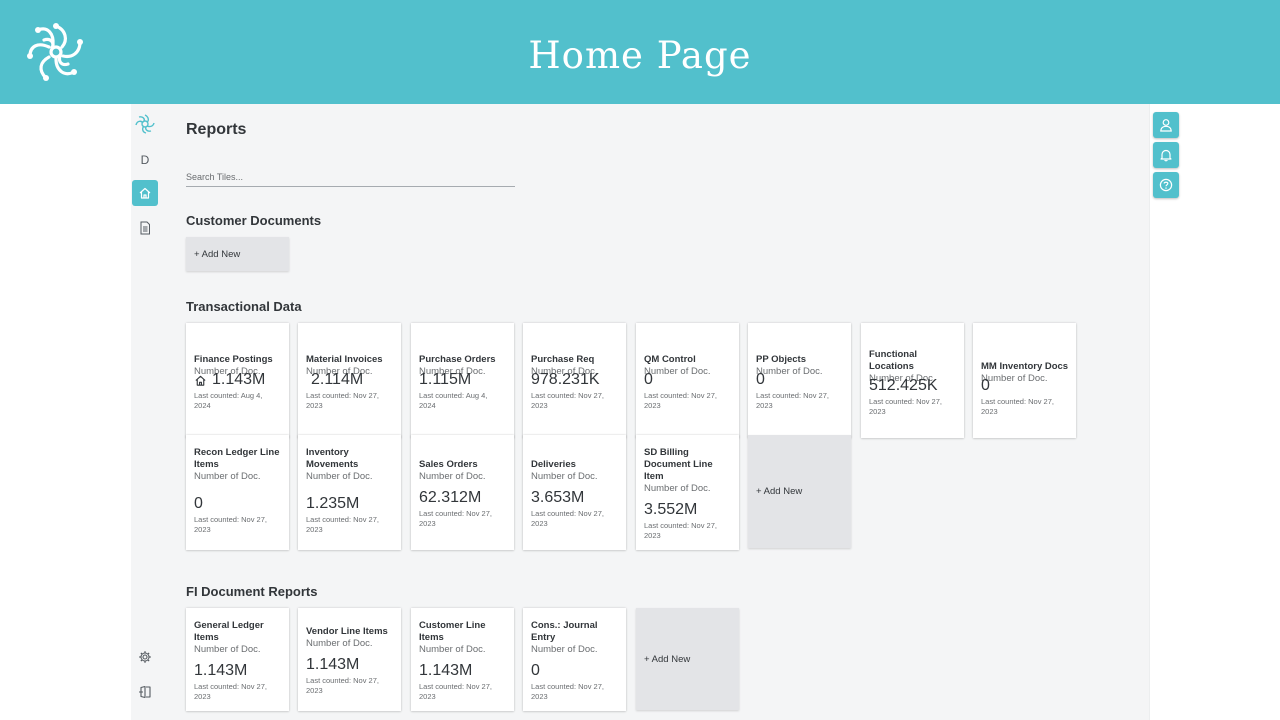  I want to click on tile-title: QM Control, so click(670, 359).